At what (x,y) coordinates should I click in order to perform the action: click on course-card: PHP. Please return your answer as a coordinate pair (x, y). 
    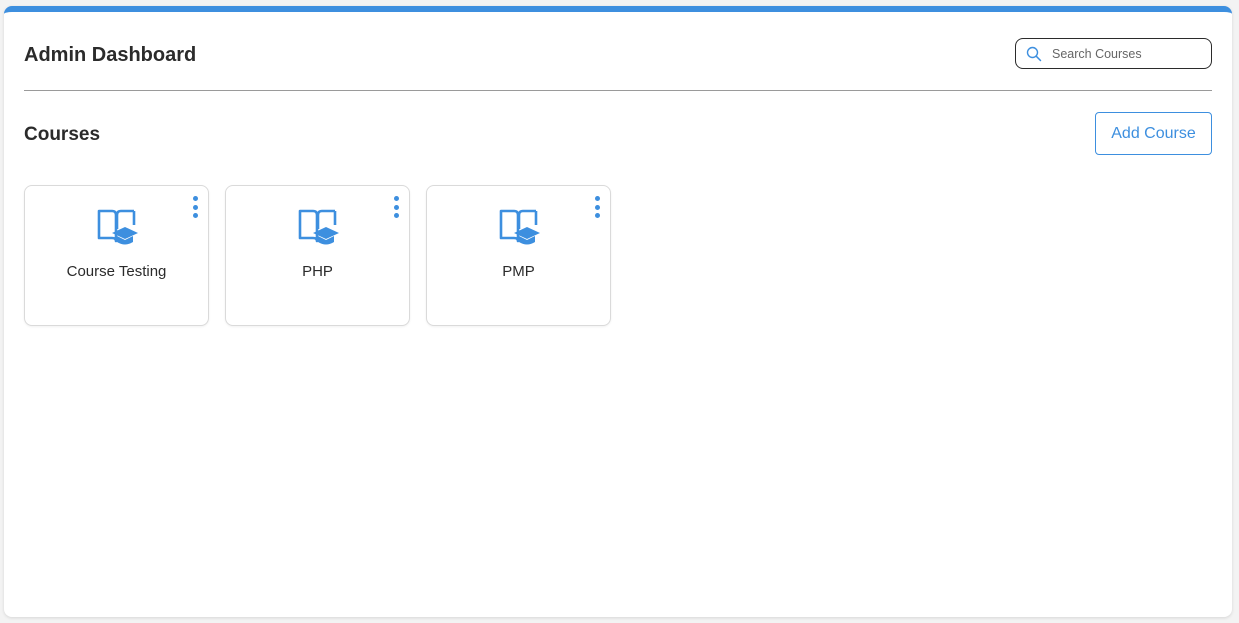
    Looking at the image, I should click on (317, 255).